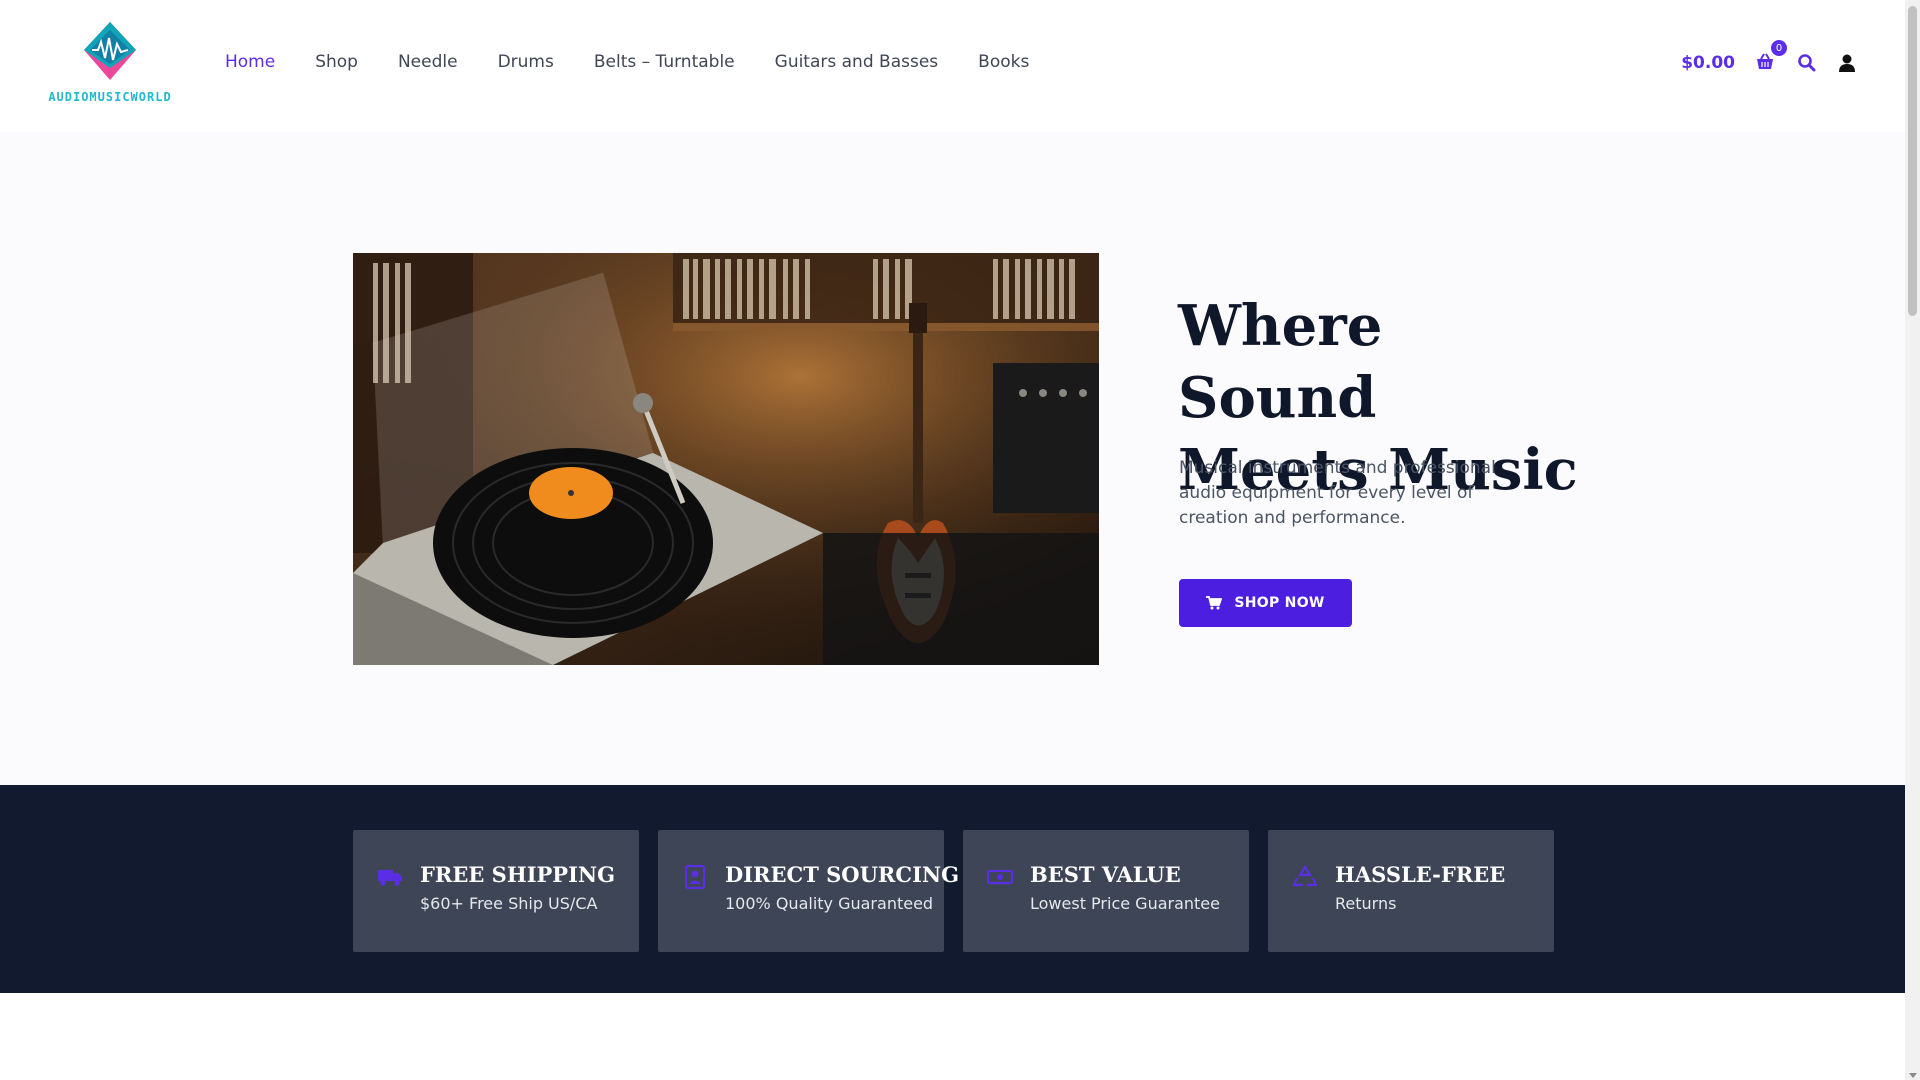  Describe the element at coordinates (250, 62) in the screenshot. I see `nav-item-home: Home` at that location.